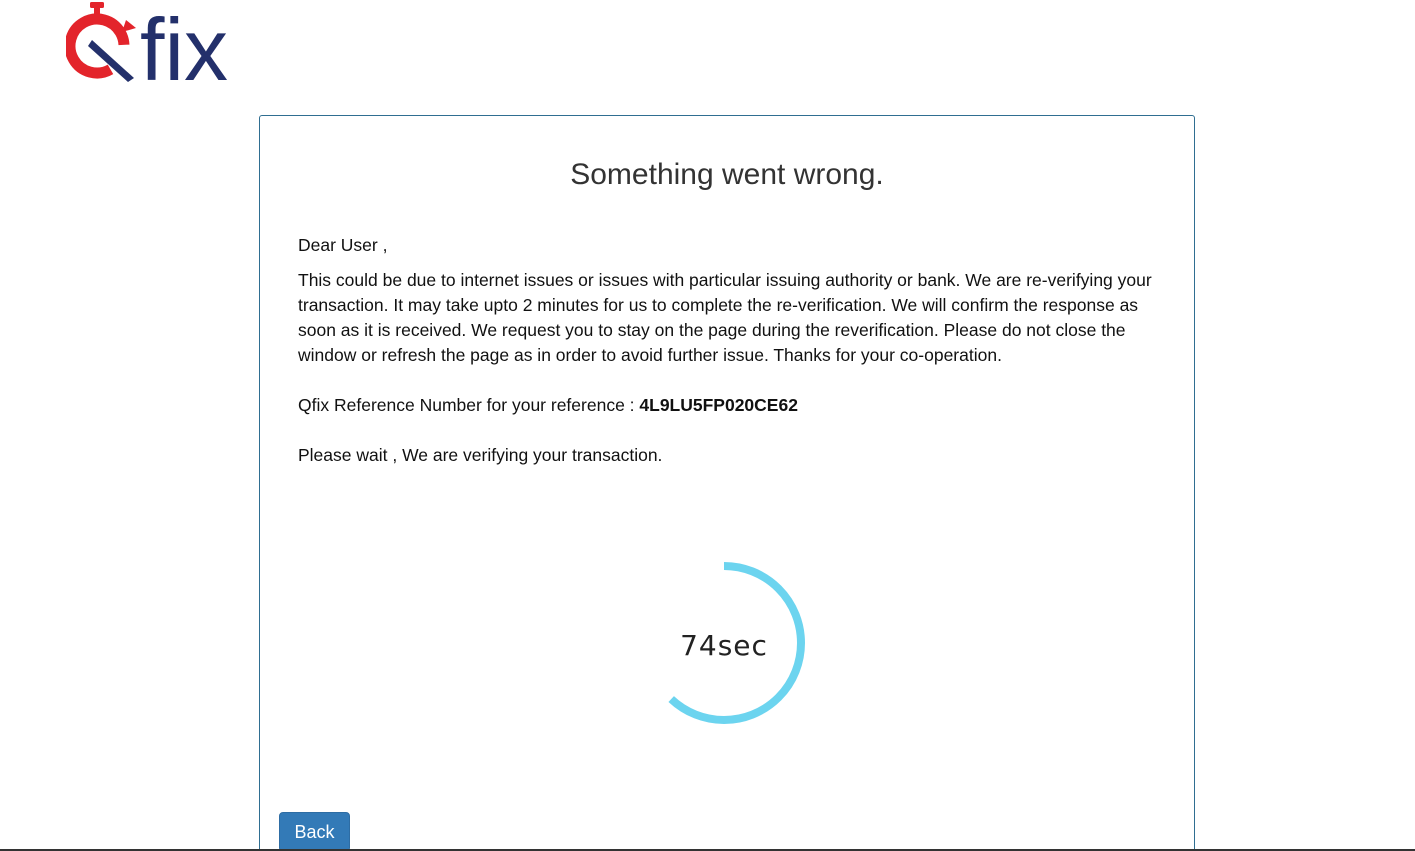 The image size is (1415, 851). I want to click on back-button: Back, so click(314, 831).